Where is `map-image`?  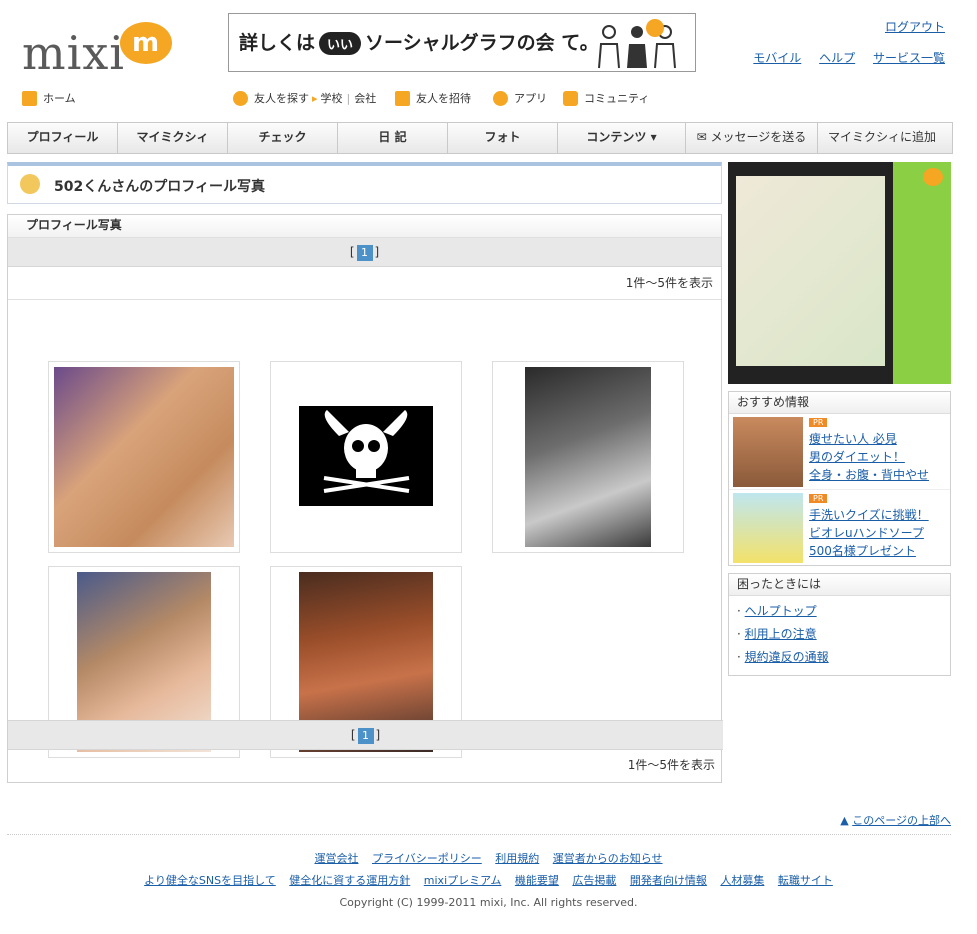
map-image is located at coordinates (810, 271).